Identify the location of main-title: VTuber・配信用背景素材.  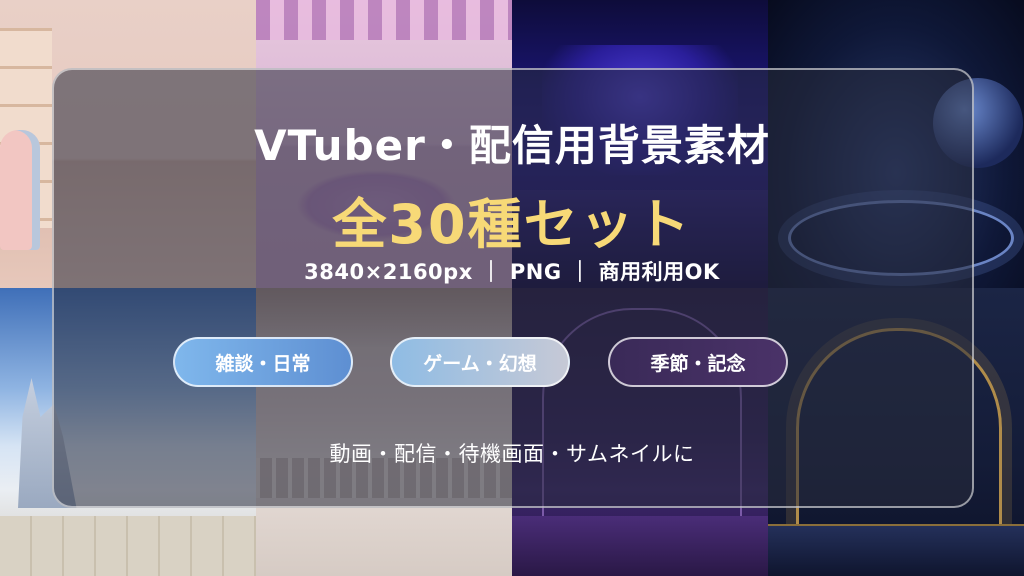
(512, 145).